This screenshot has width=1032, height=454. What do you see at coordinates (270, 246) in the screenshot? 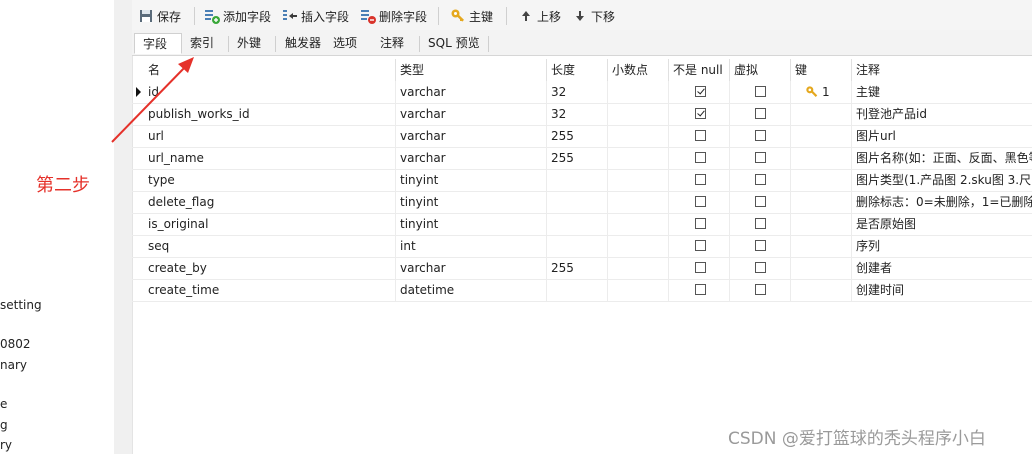
I see `field-name-cell: seq` at bounding box center [270, 246].